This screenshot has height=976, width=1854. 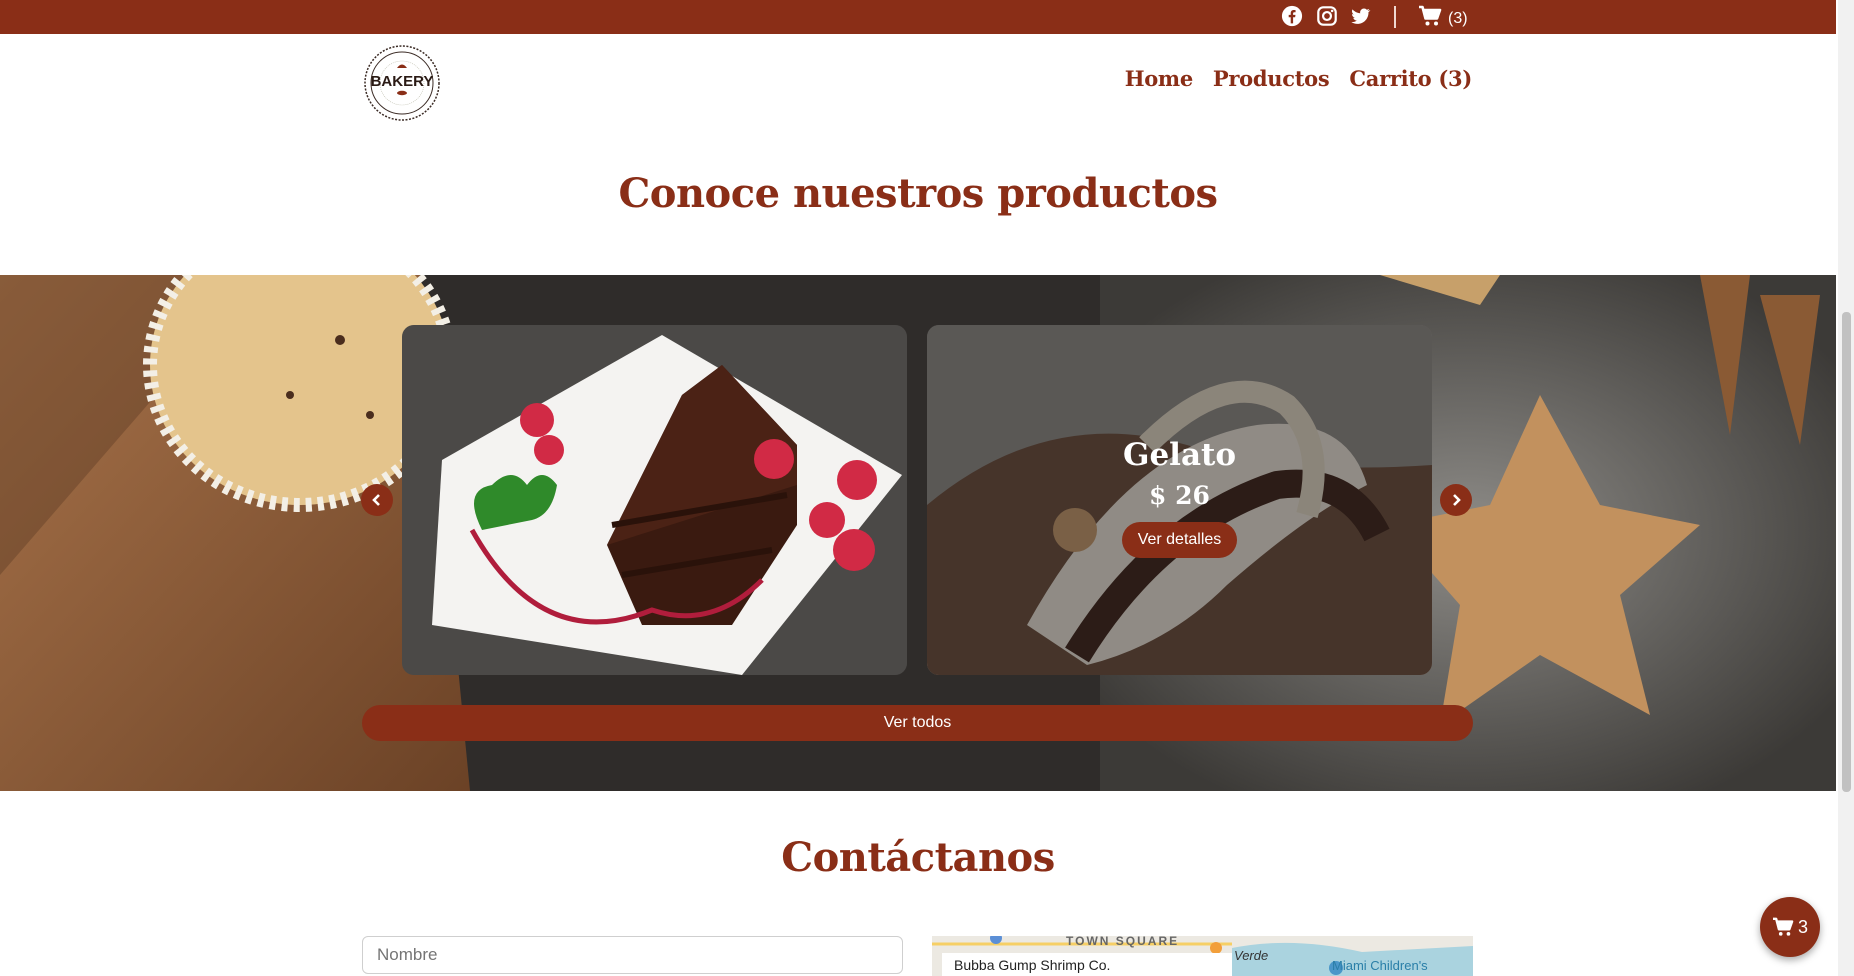 I want to click on twitter-icon, so click(x=1360, y=16).